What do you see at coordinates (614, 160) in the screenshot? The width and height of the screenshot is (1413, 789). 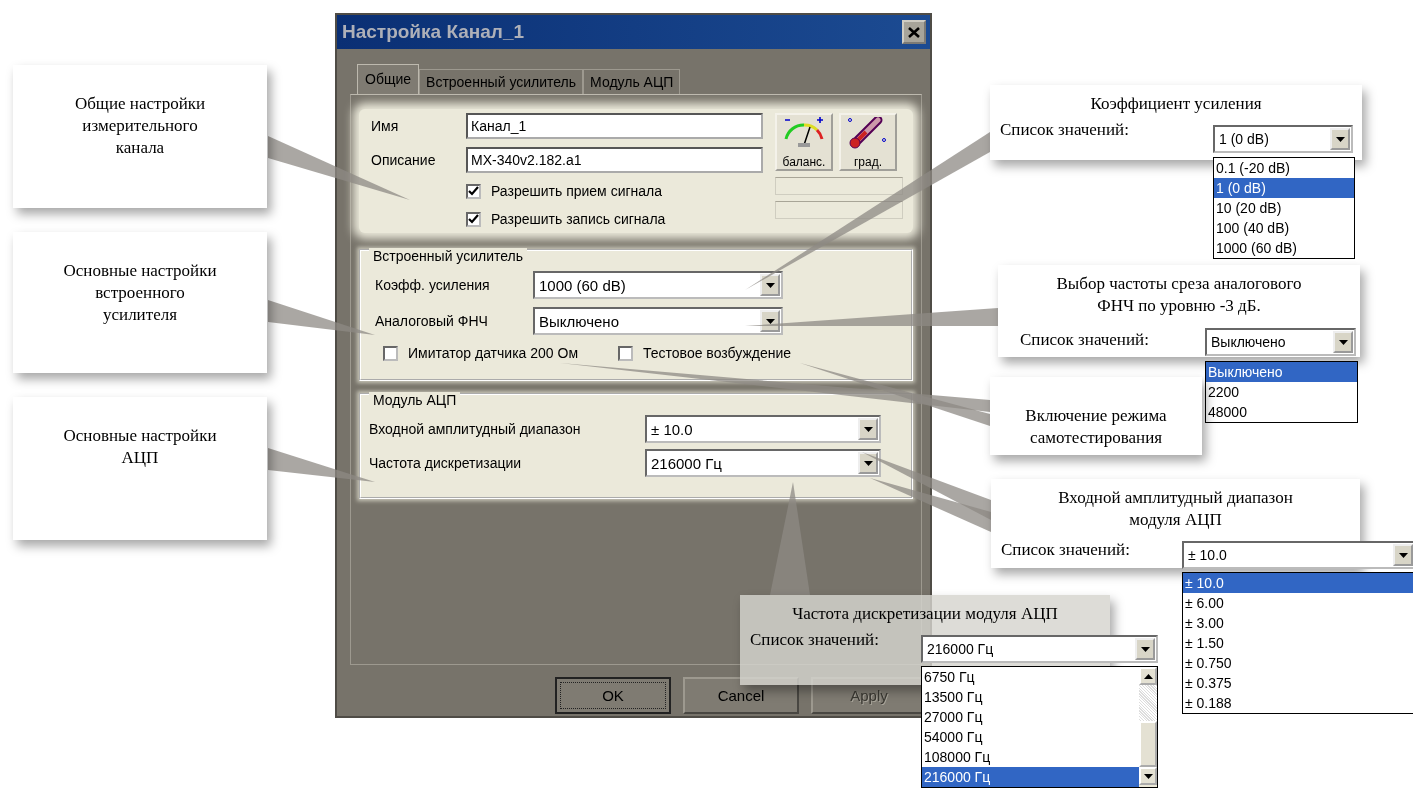 I see `text-field: MX-340v2.182.a1` at bounding box center [614, 160].